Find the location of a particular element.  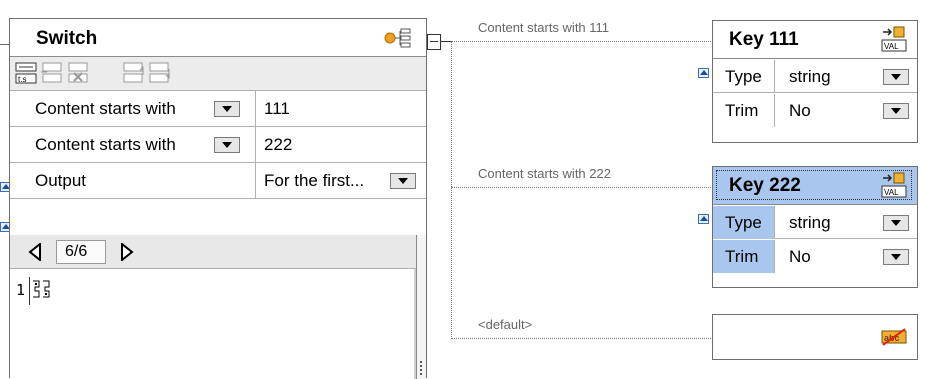

token-glyph-icon is located at coordinates (41, 289).